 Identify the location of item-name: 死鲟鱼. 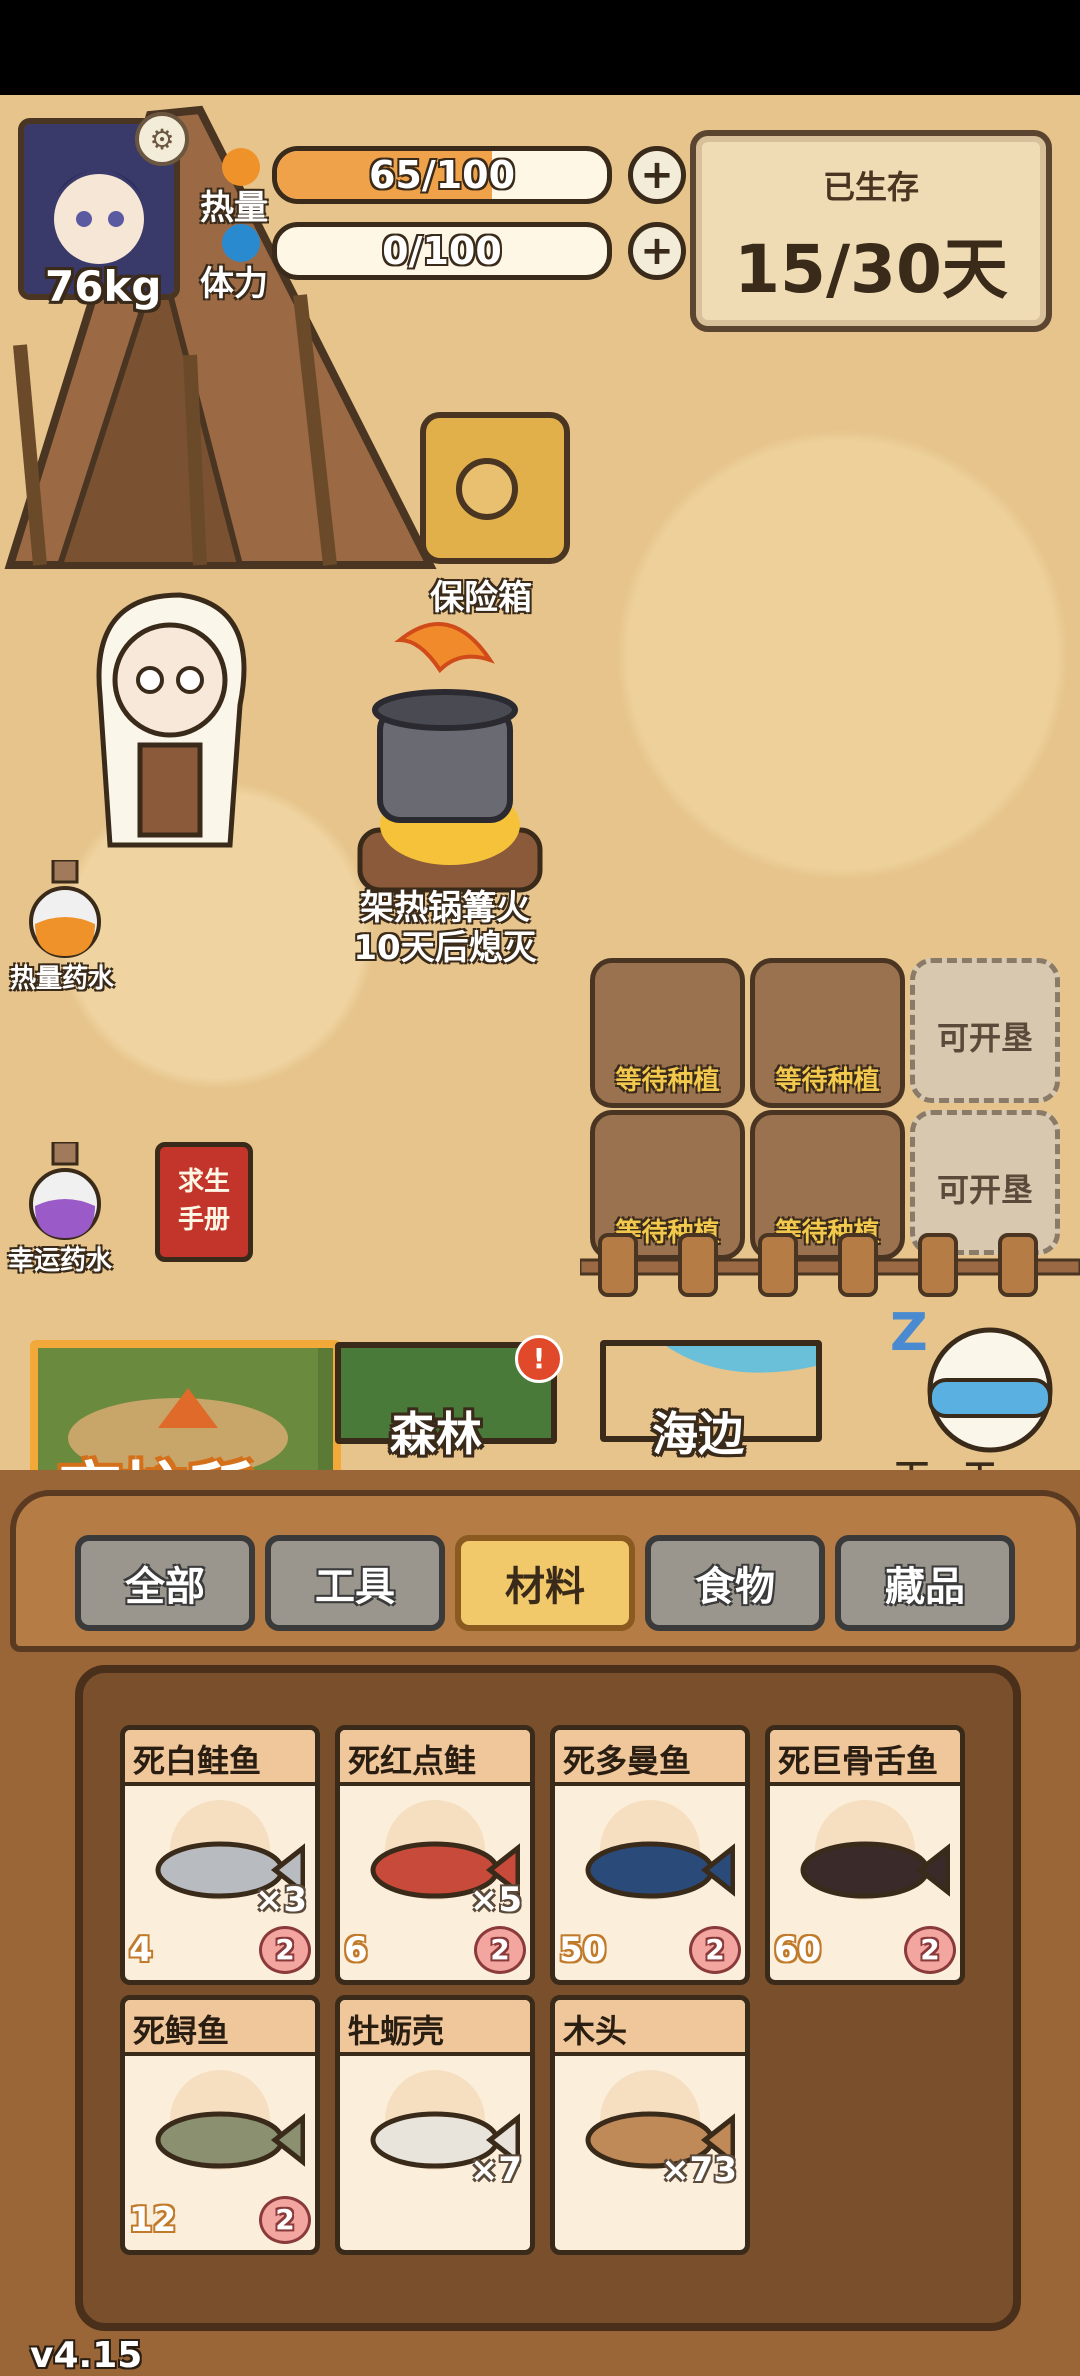
(181, 2031).